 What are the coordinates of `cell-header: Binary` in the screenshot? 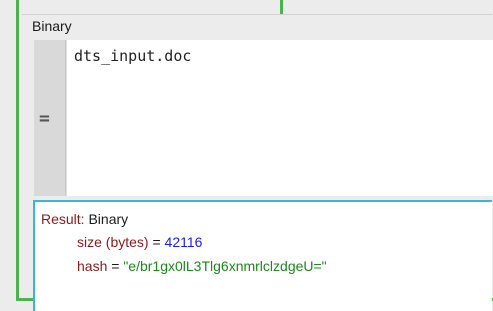 It's located at (257, 25).